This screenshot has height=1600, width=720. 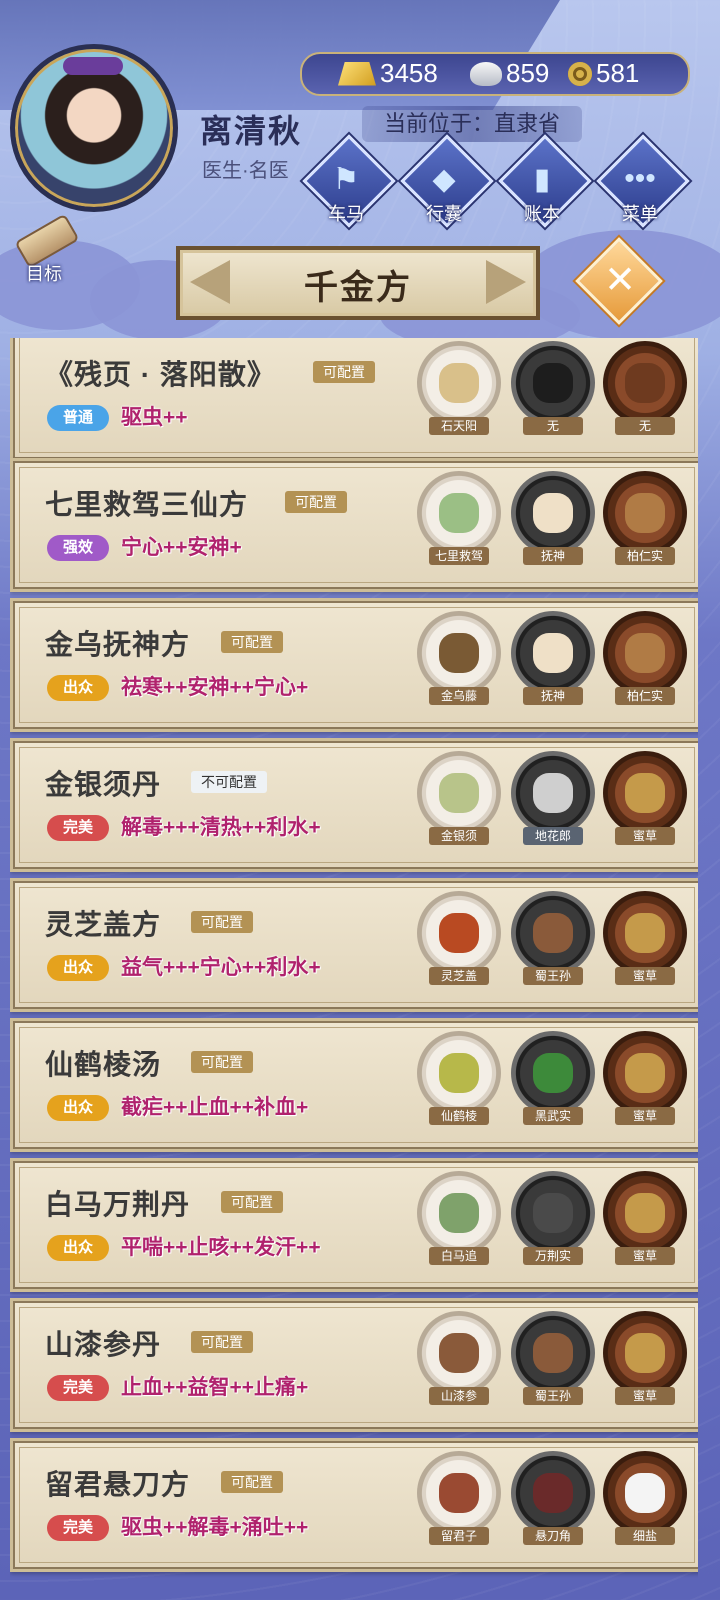 I want to click on ingredient-slot: 万荆实, so click(x=553, y=1218).